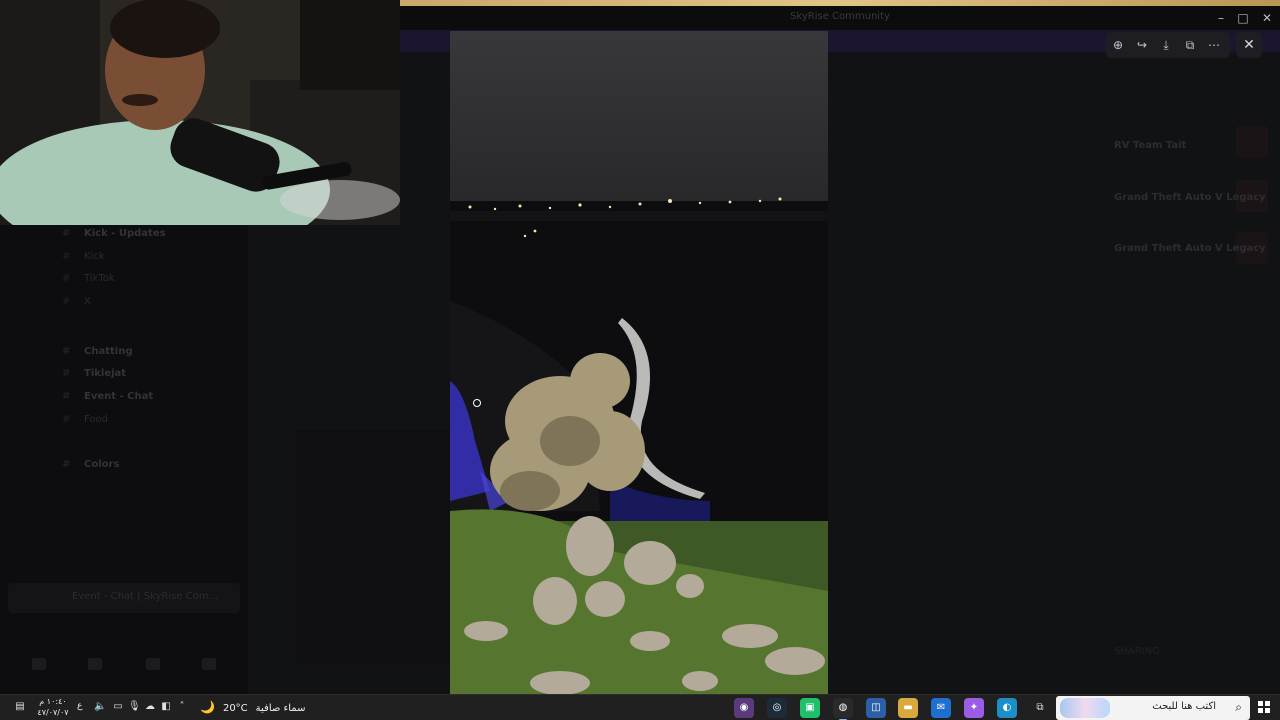 Image resolution: width=1280 pixels, height=720 pixels. I want to click on headphones-icon, so click(95, 664).